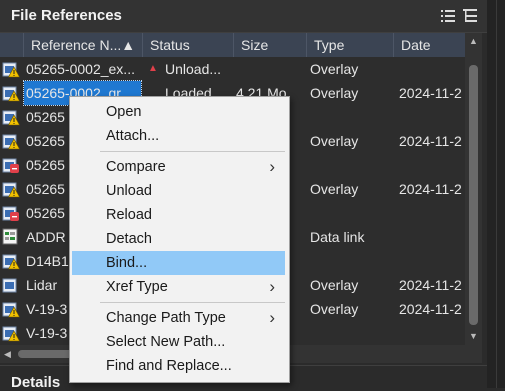  What do you see at coordinates (473, 336) in the screenshot?
I see `scroll-down-arrow-icon: ▼` at bounding box center [473, 336].